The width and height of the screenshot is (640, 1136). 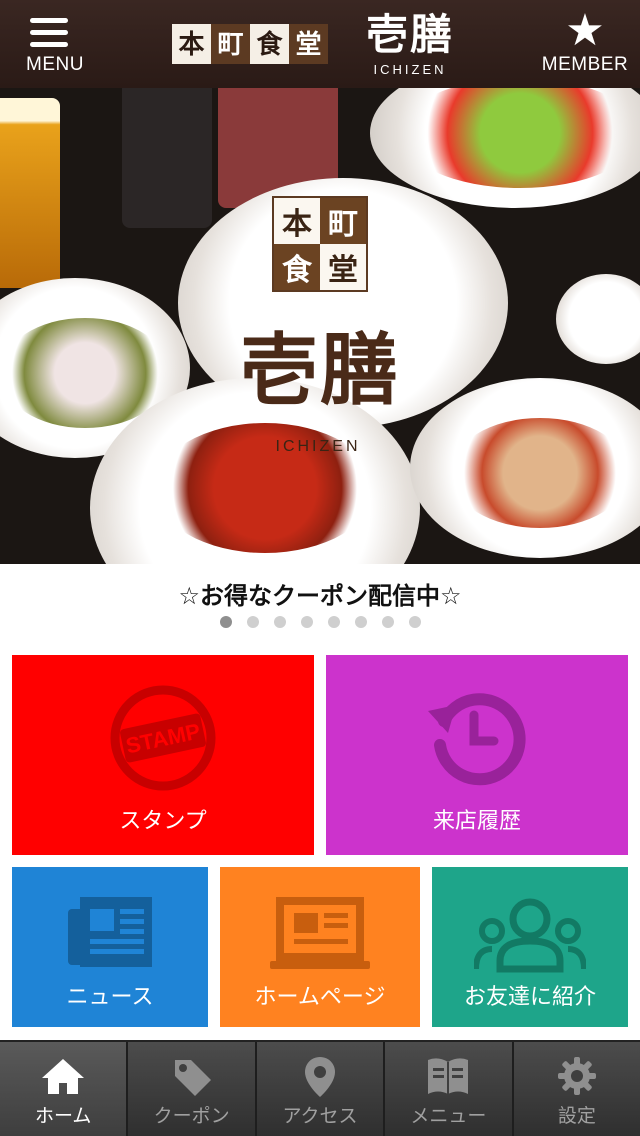 What do you see at coordinates (318, 446) in the screenshot?
I see `hero-brand-subtitle: ICHIZEN` at bounding box center [318, 446].